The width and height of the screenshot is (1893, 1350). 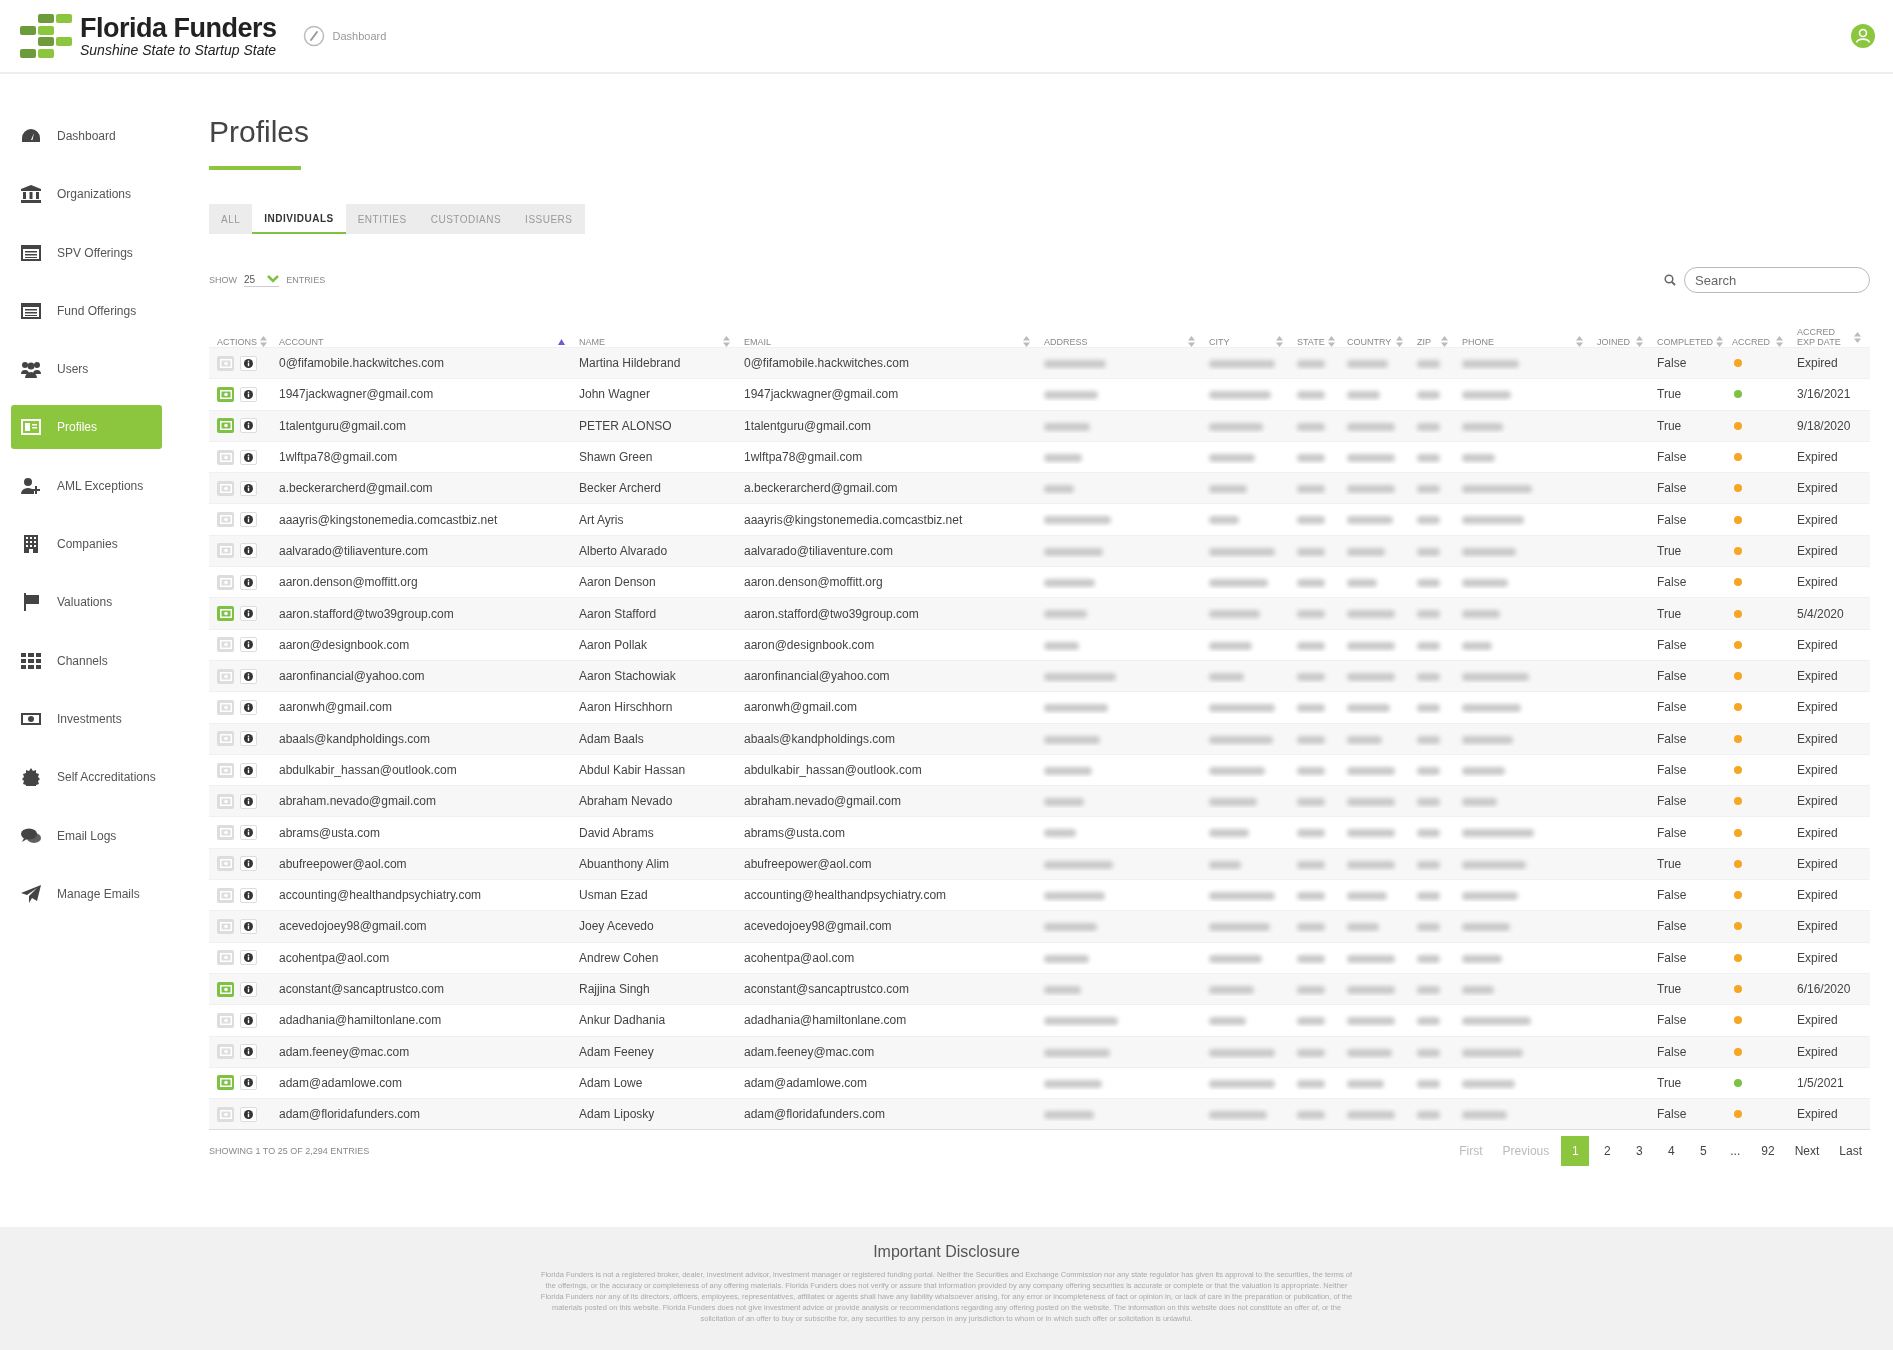 I want to click on column-header: ACCRED EXP DATE, so click(x=1828, y=337).